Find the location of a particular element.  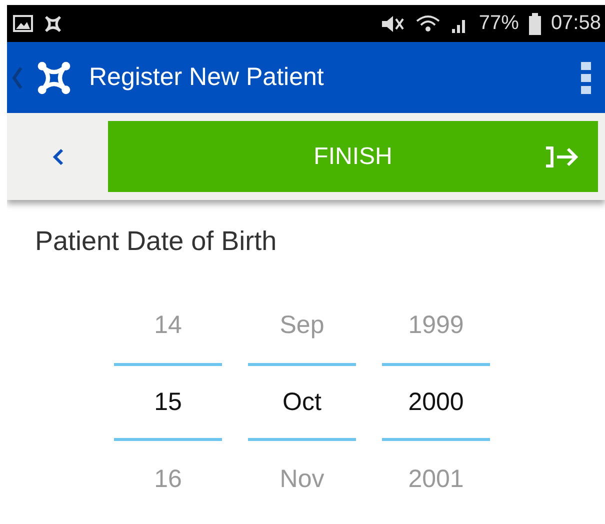

exit-icon is located at coordinates (562, 157).